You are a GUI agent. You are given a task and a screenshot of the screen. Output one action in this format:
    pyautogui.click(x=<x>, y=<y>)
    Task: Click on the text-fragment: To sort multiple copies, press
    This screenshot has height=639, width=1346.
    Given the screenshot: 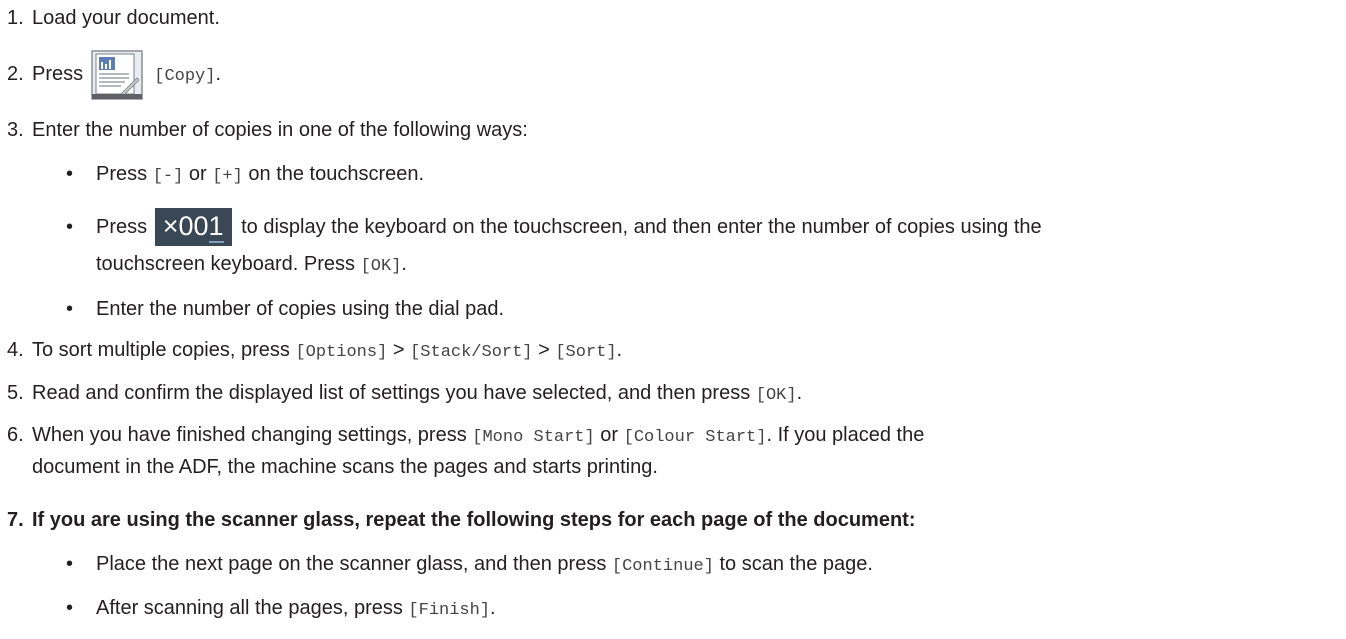 What is the action you would take?
    pyautogui.click(x=161, y=350)
    